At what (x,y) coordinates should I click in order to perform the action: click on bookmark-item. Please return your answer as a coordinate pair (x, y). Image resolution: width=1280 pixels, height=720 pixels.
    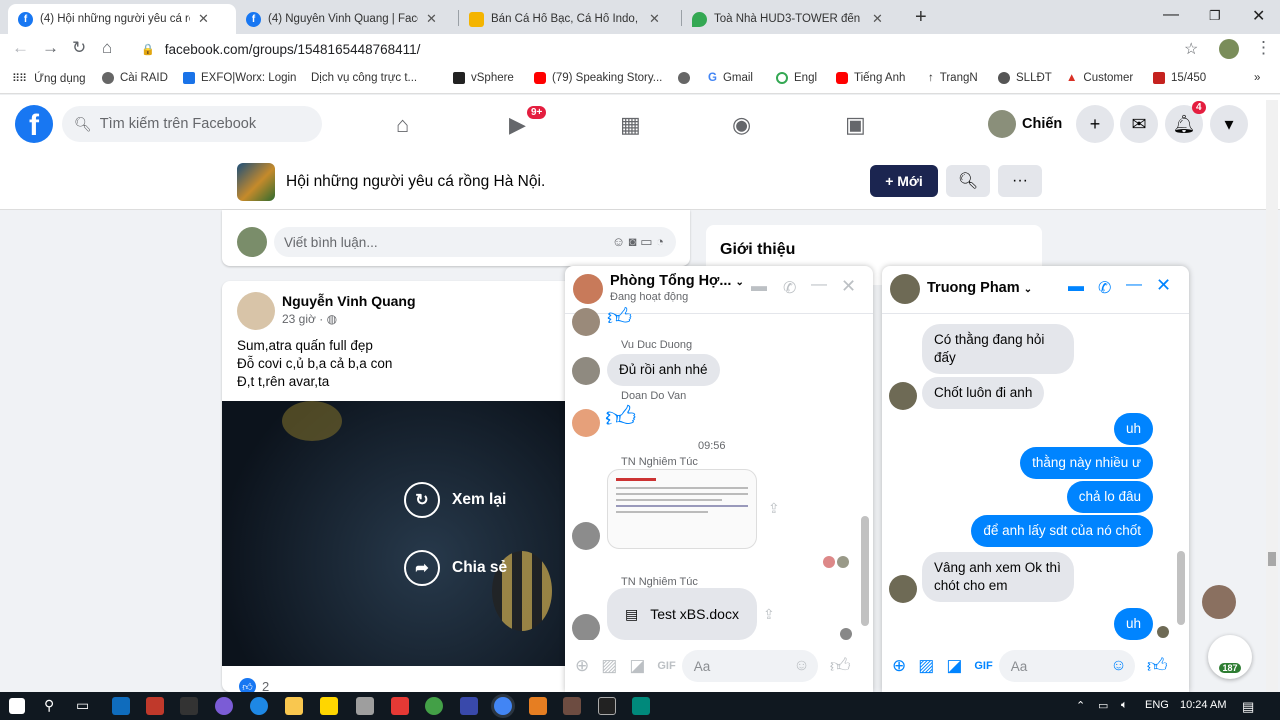
    Looking at the image, I should click on (687, 78).